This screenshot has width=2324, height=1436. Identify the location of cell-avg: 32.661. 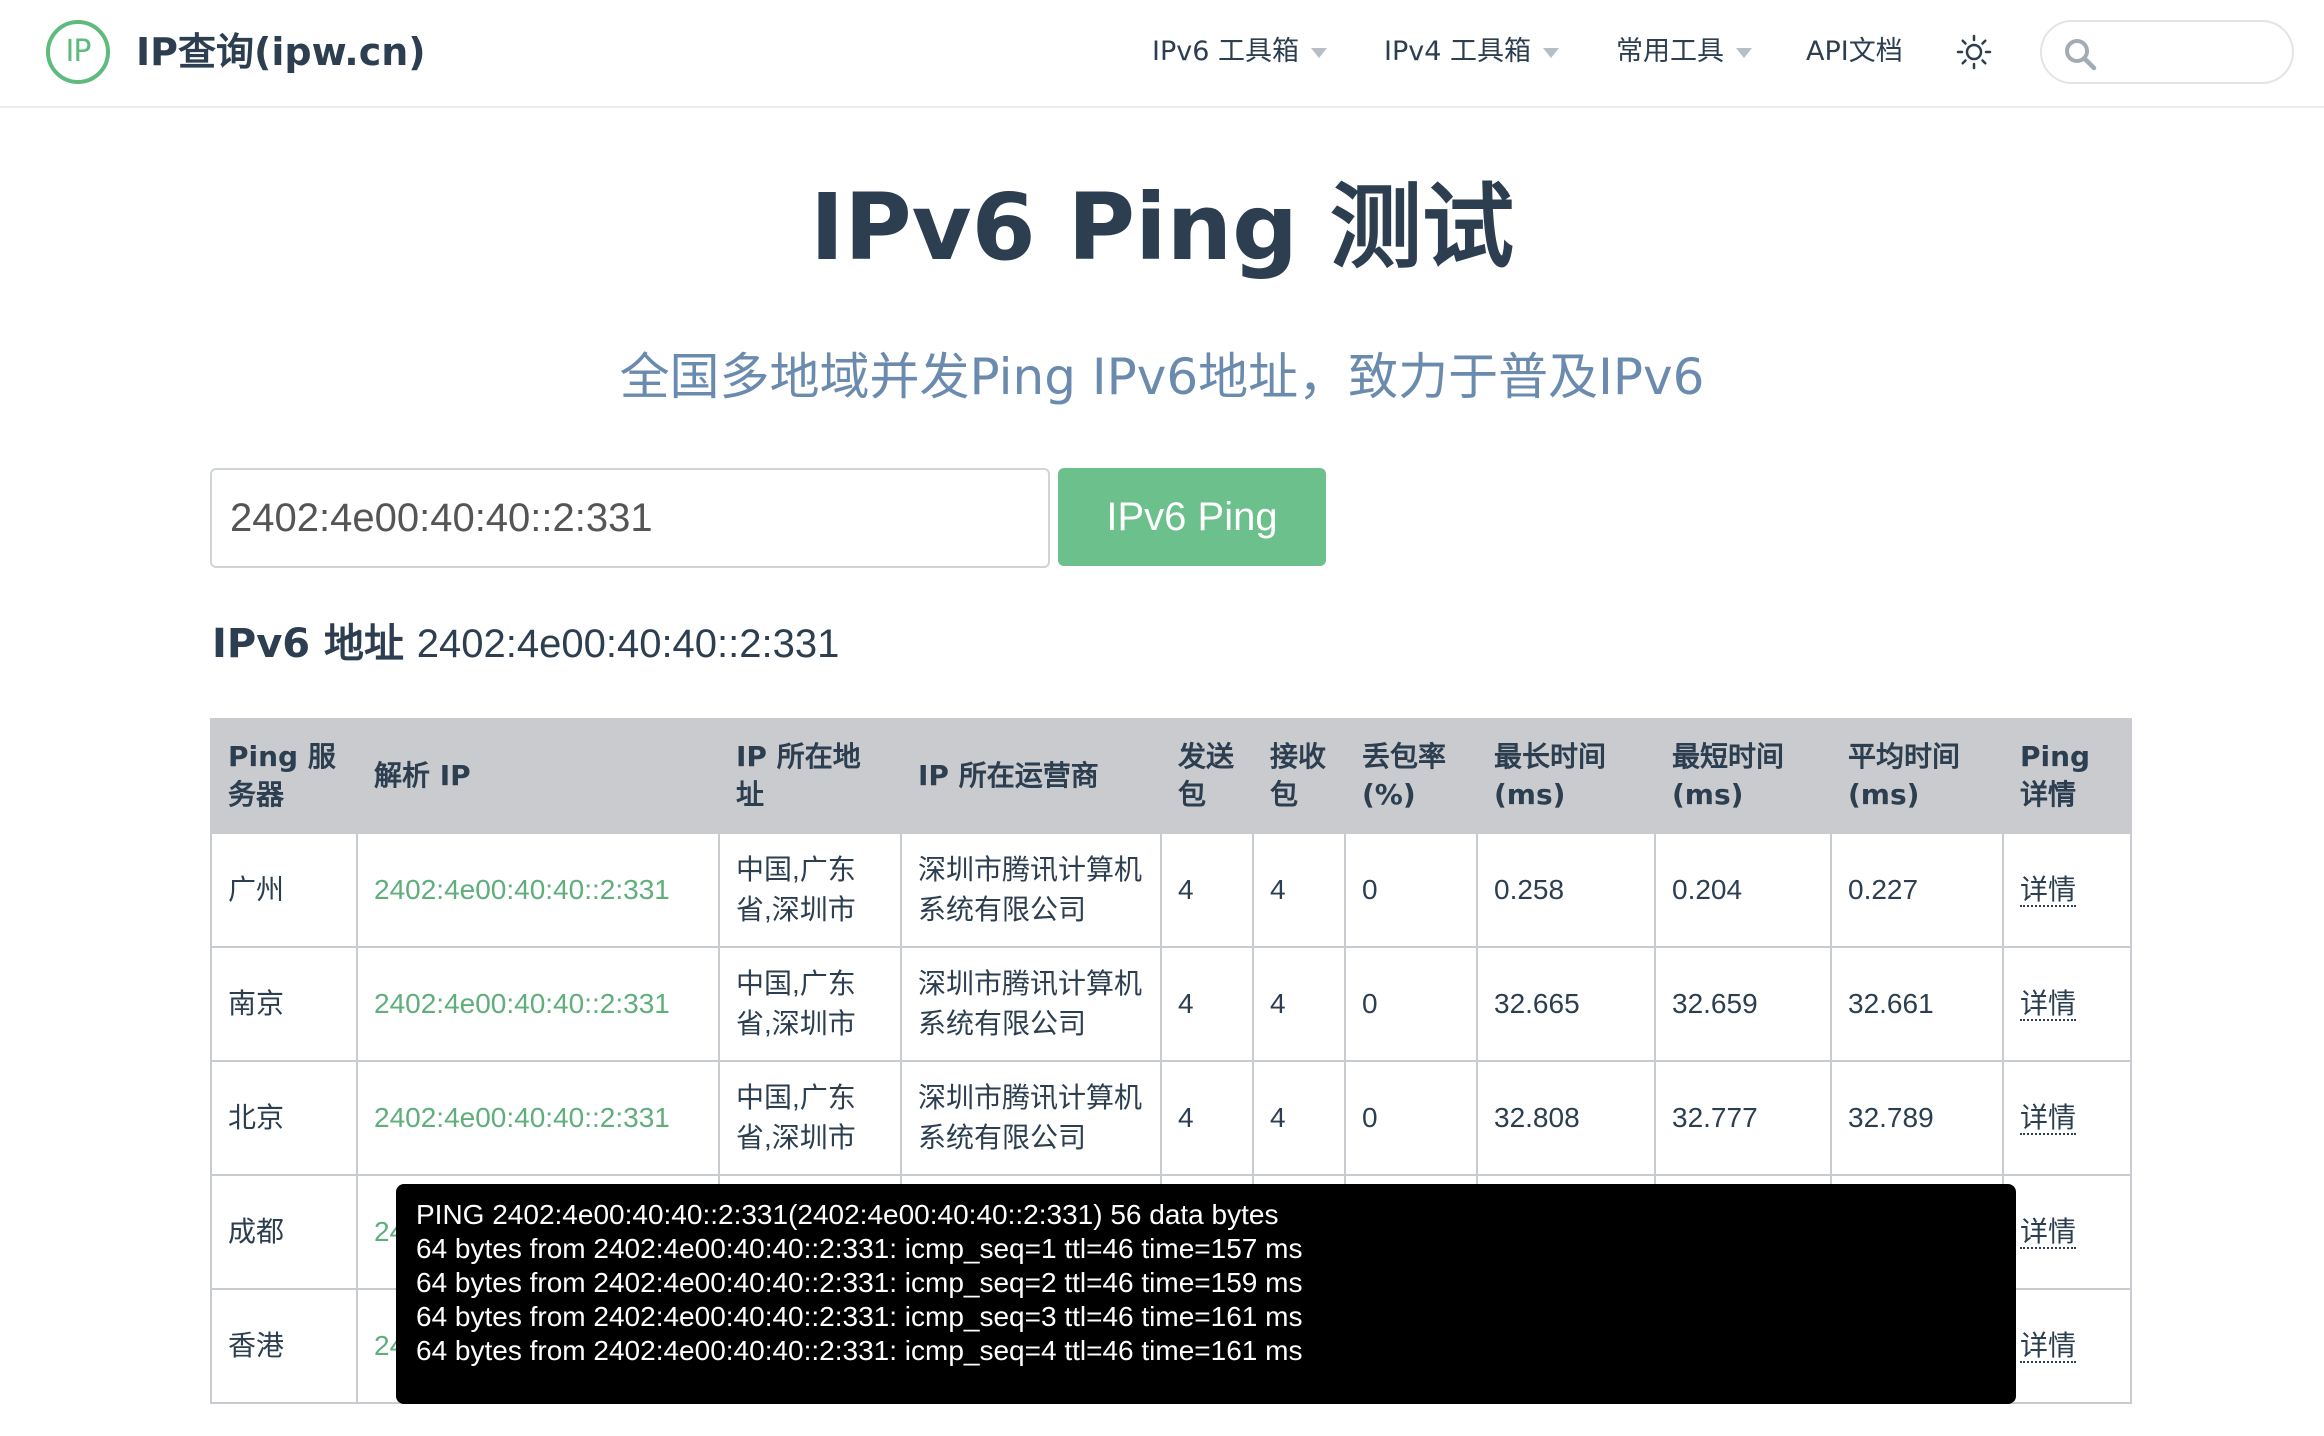
(1917, 1004).